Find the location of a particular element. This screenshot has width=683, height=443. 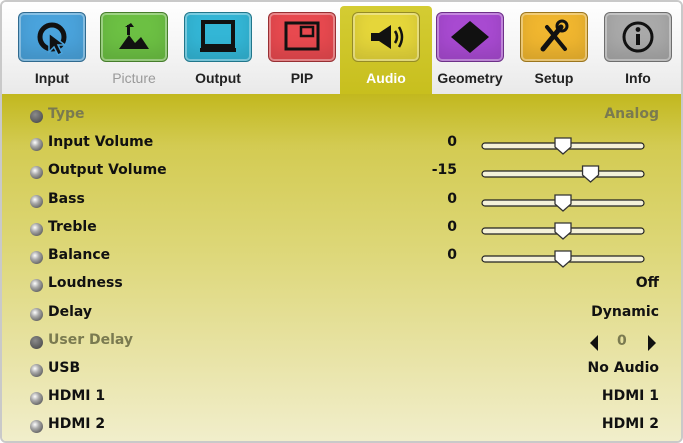

tab-label: Picture is located at coordinates (134, 78).